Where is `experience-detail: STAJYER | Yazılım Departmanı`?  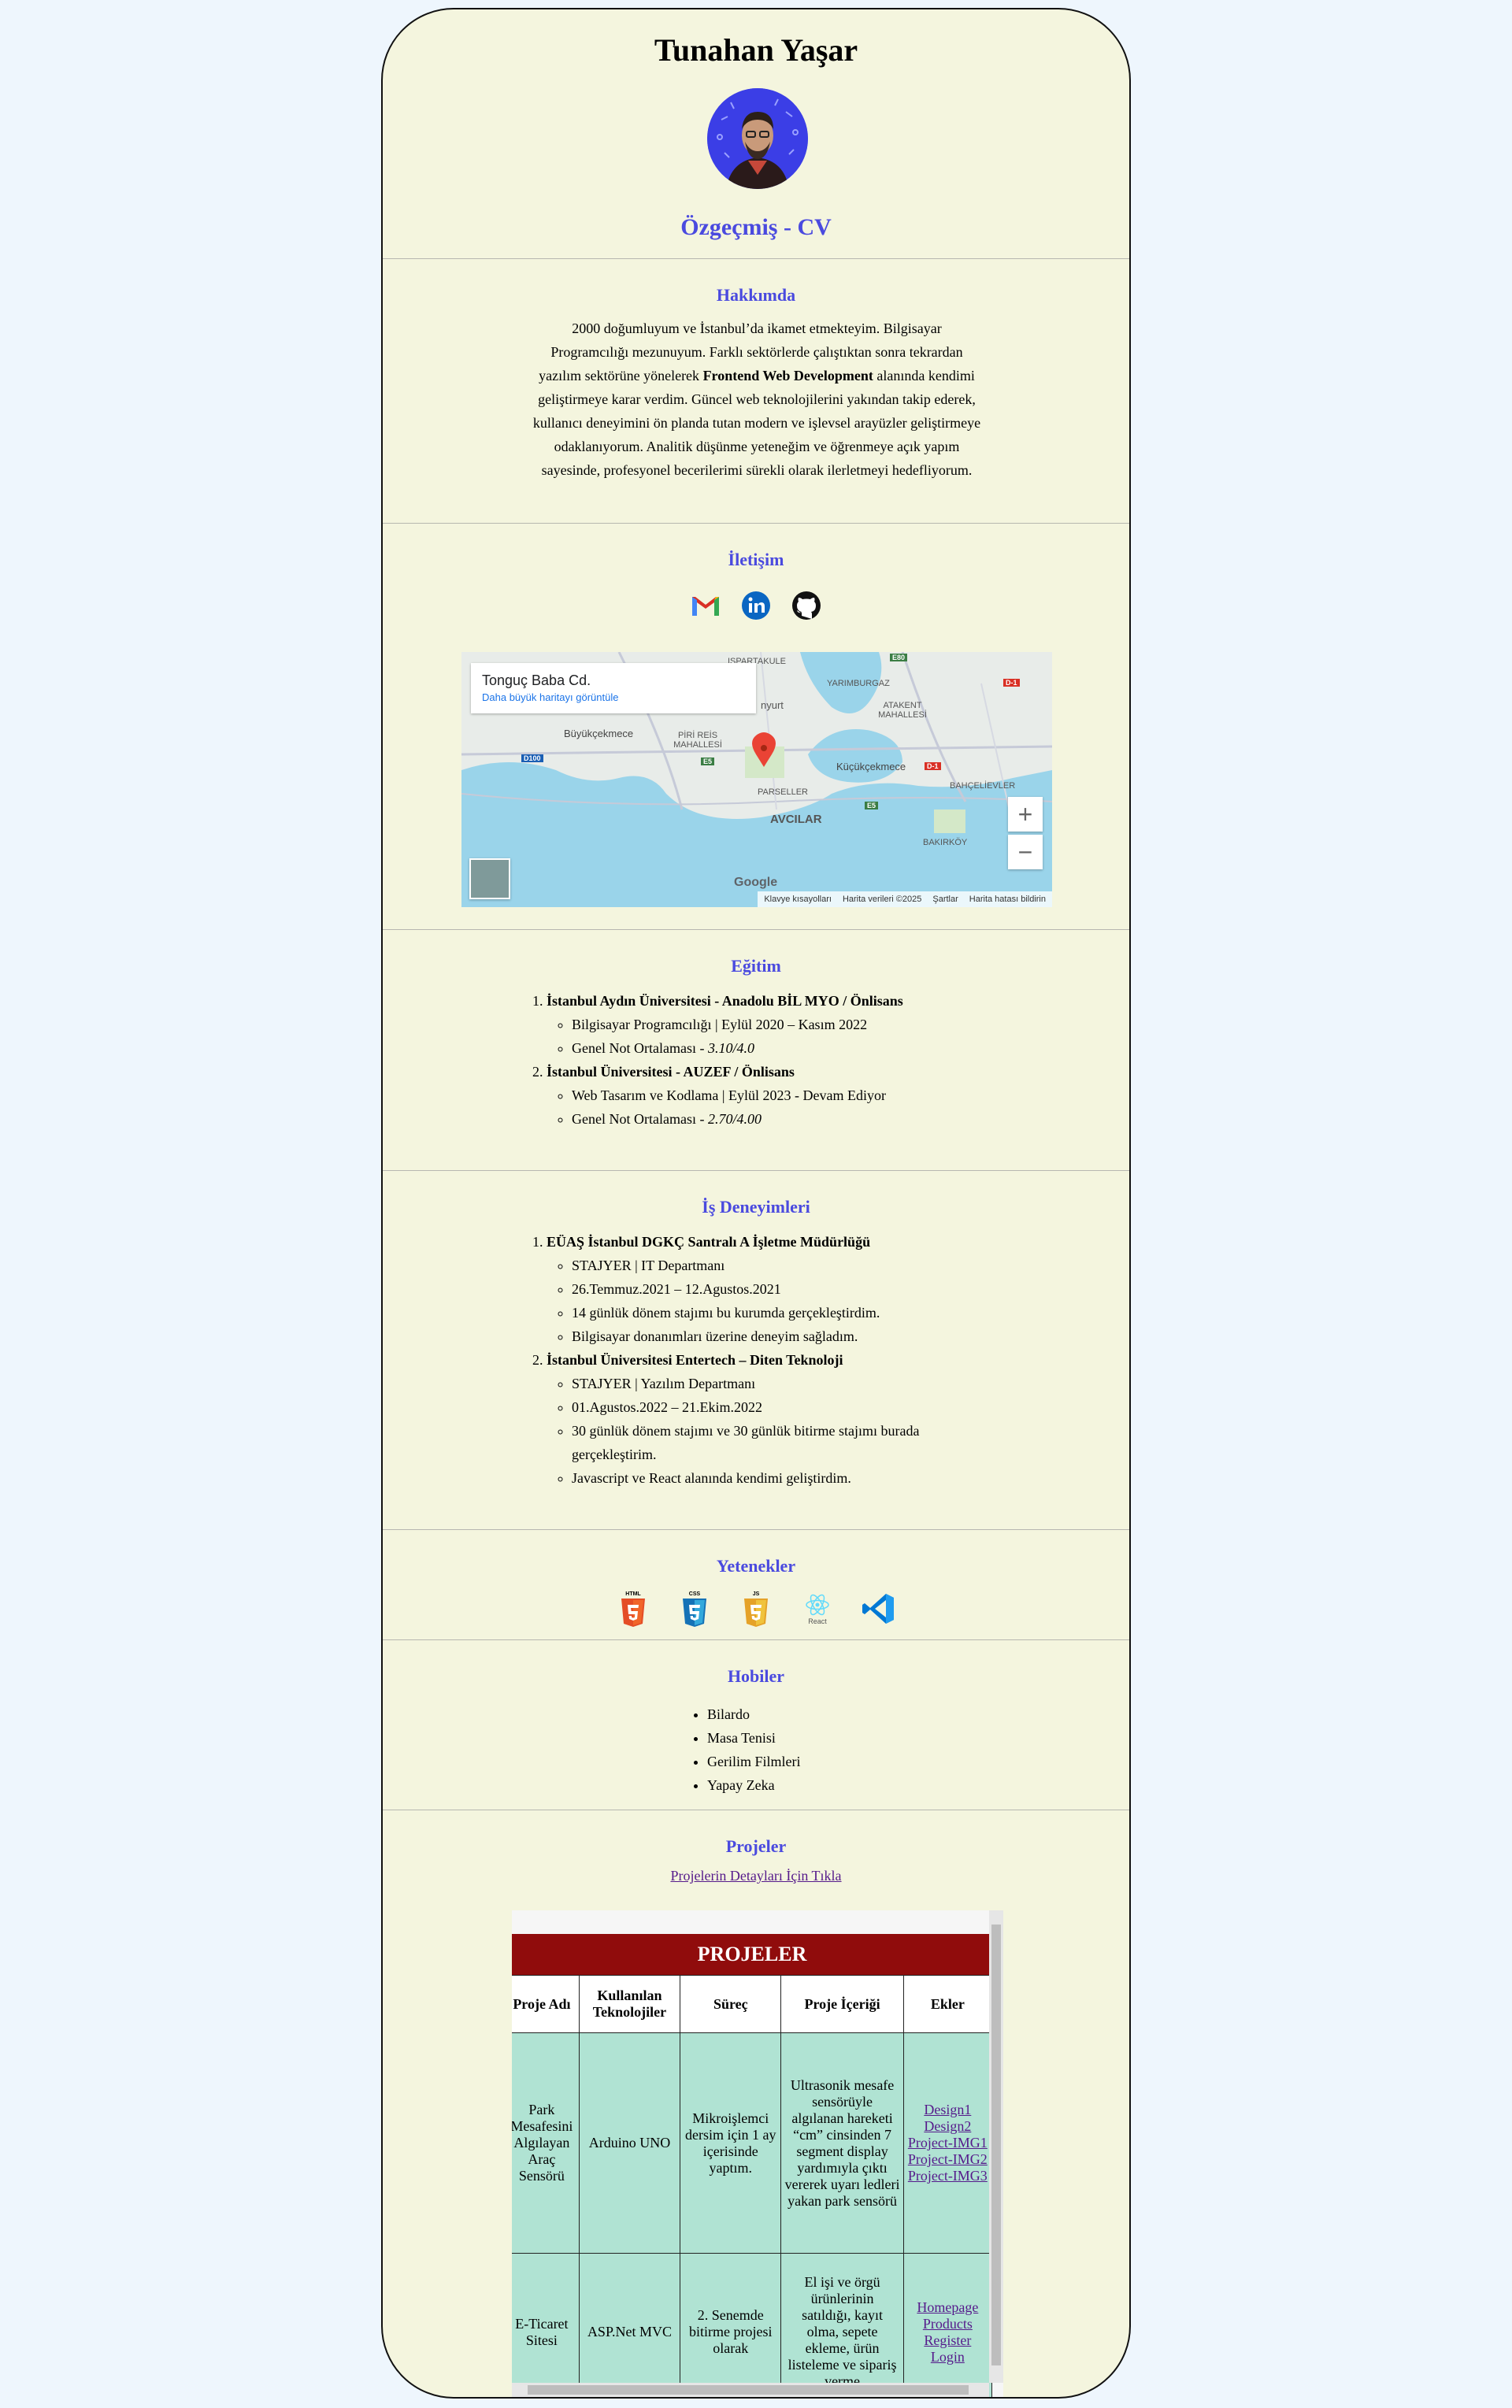
experience-detail: STAJYER | Yazılım Departmanı is located at coordinates (788, 1383).